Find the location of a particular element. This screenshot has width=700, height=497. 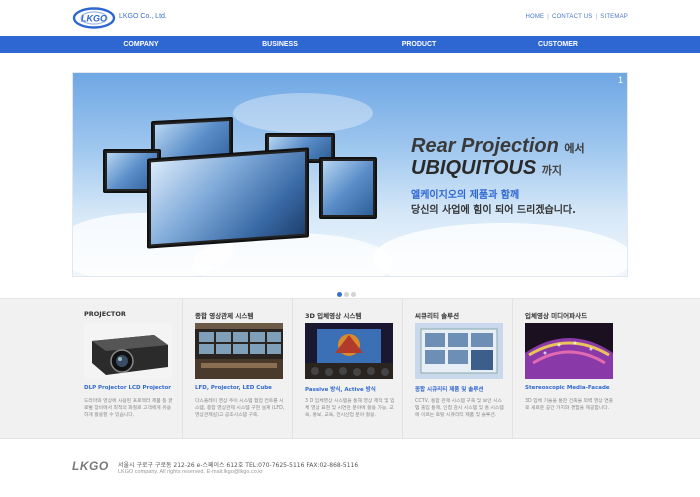

lkgo-logo: LKGO is located at coordinates (96, 18).